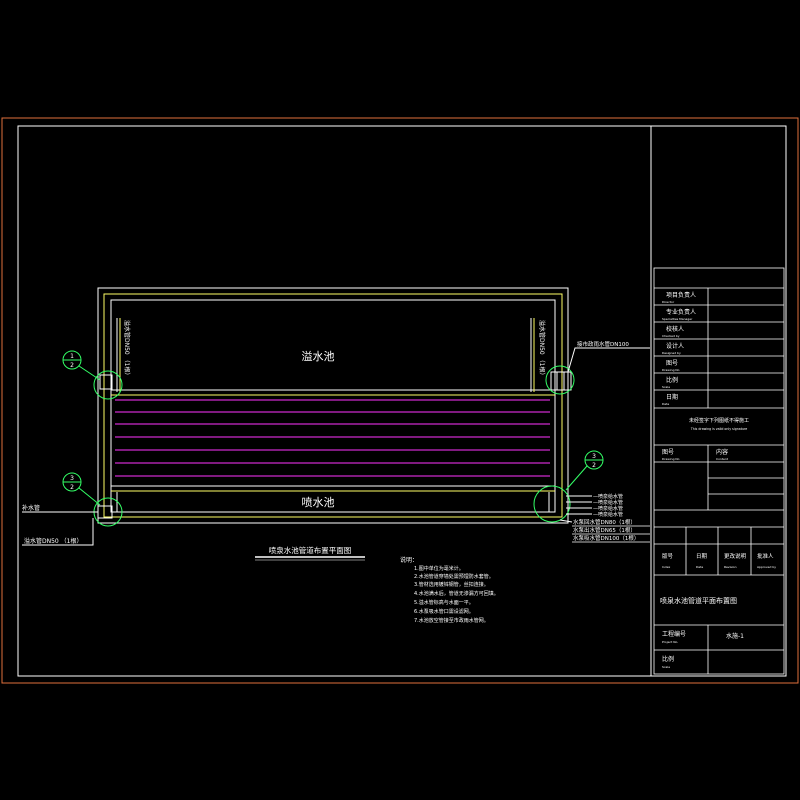 This screenshot has height=800, width=800. Describe the element at coordinates (60, 525) in the screenshot. I see `left-leaders: 补水管 溢水管DN50 （1根）` at that location.